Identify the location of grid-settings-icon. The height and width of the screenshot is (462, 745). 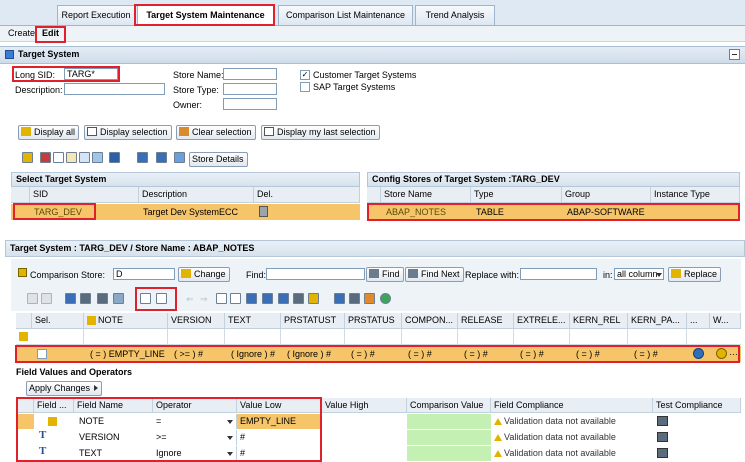
(161, 157).